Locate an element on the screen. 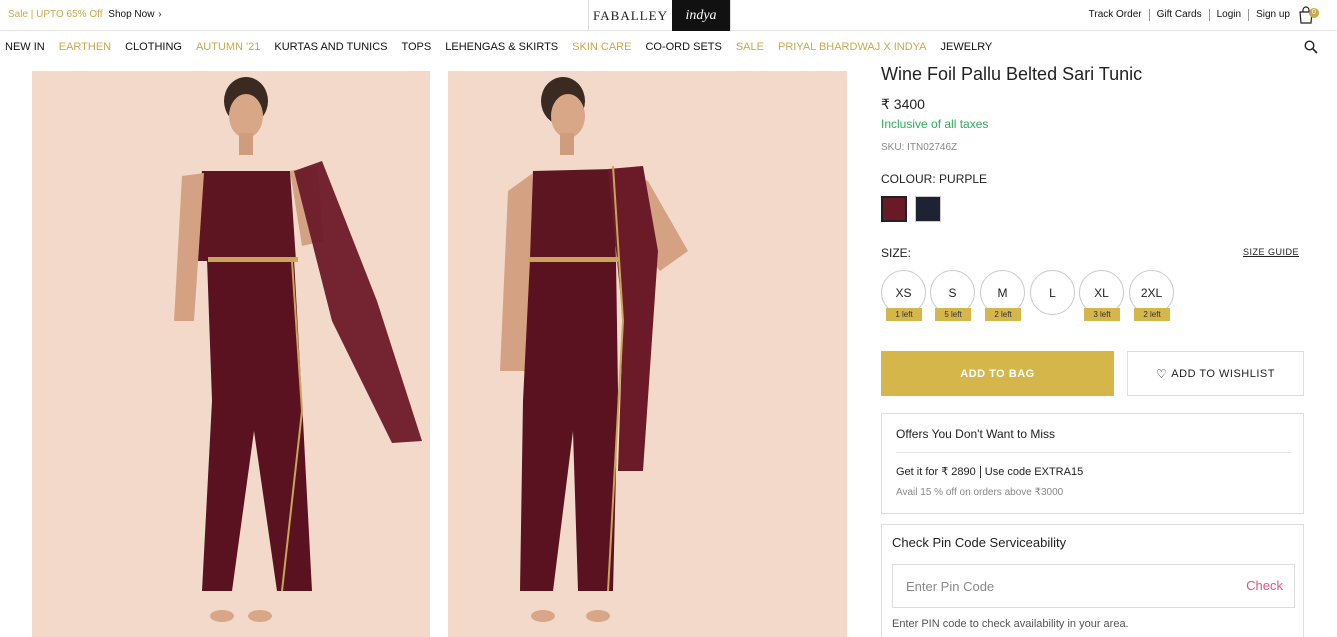 The width and height of the screenshot is (1337, 637). nav-item-clothing: CLOTHING is located at coordinates (153, 47).